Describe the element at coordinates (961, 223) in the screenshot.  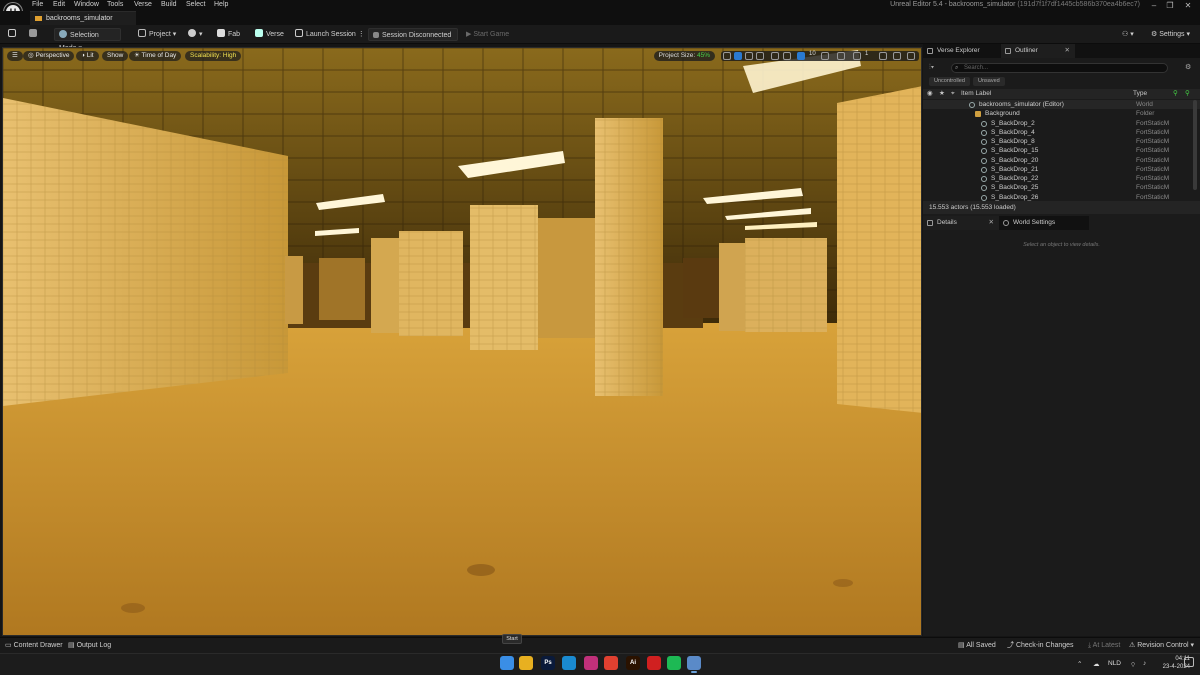
I see `tab-details: Details ✕` at that location.